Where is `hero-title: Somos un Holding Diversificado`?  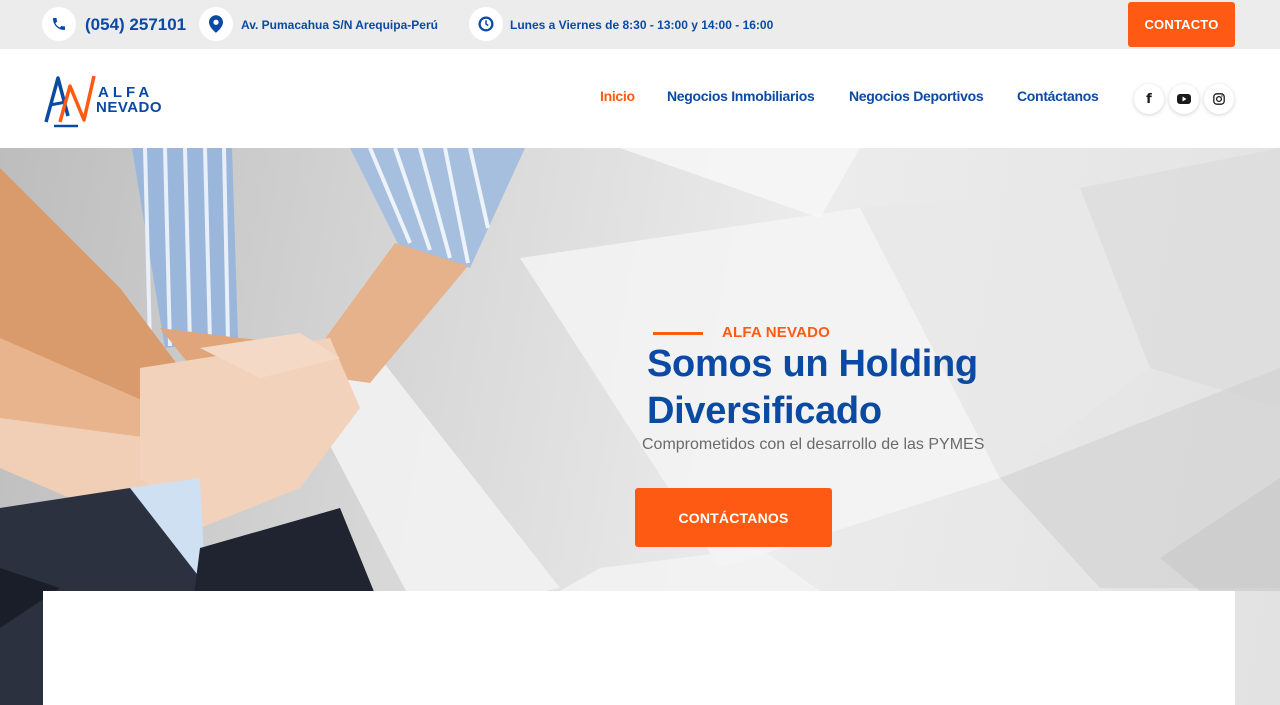 hero-title: Somos un Holding Diversificado is located at coordinates (857, 388).